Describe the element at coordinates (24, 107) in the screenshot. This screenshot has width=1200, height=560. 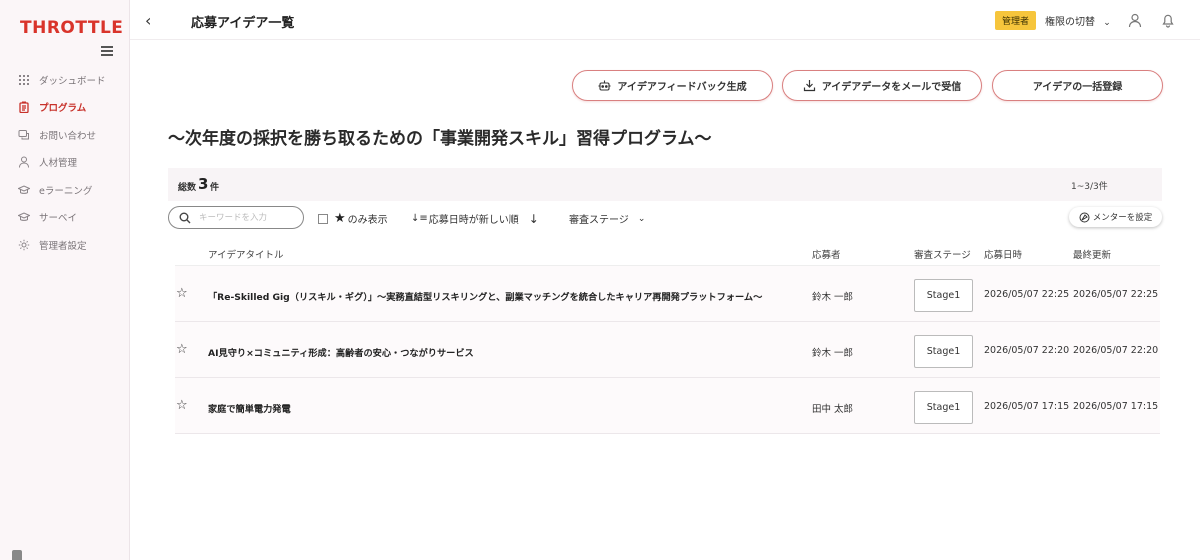
I see `clipboard-icon` at that location.